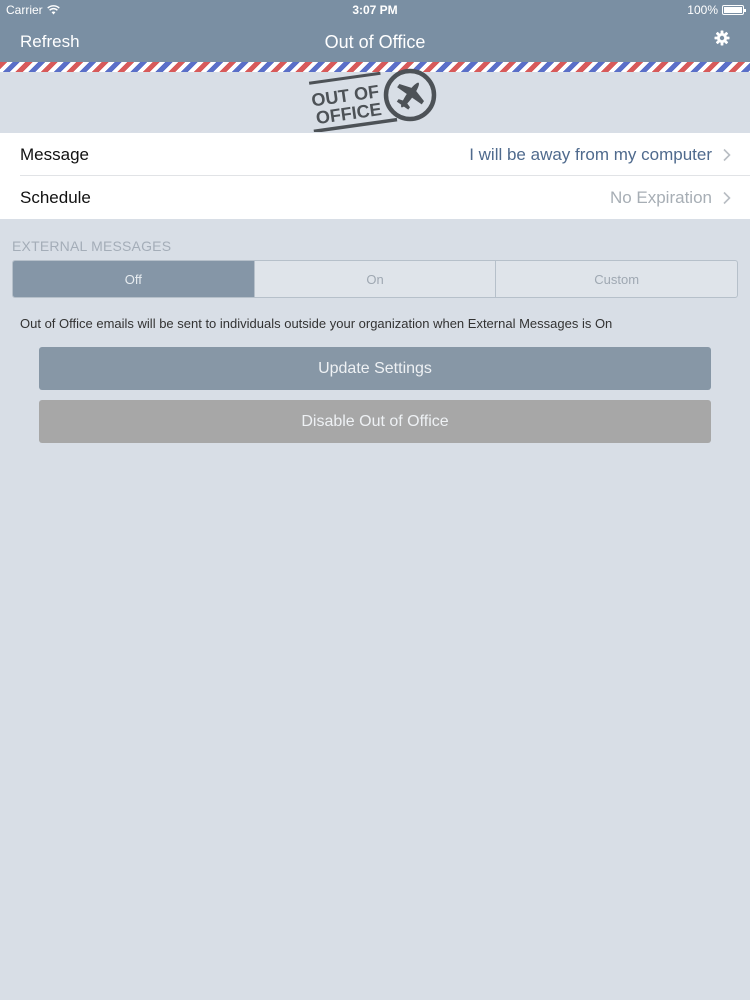 The width and height of the screenshot is (750, 1000). I want to click on disable-out-of-office-button: Disable Out of Office, so click(375, 421).